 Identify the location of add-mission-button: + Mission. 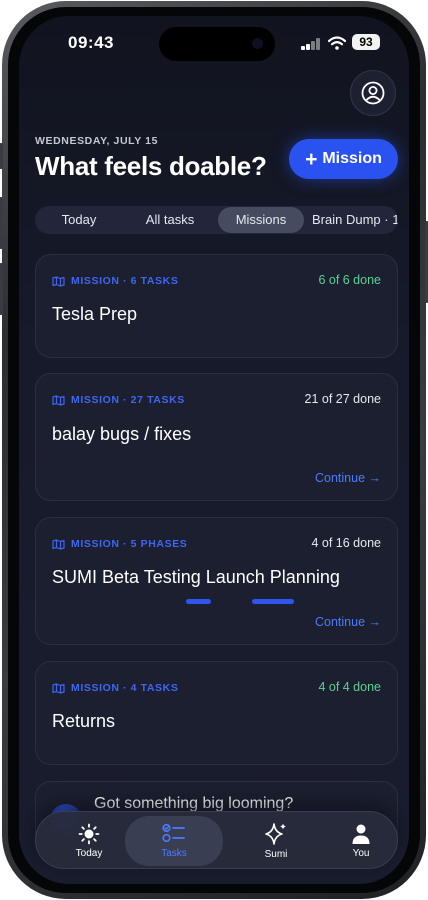
(343, 159).